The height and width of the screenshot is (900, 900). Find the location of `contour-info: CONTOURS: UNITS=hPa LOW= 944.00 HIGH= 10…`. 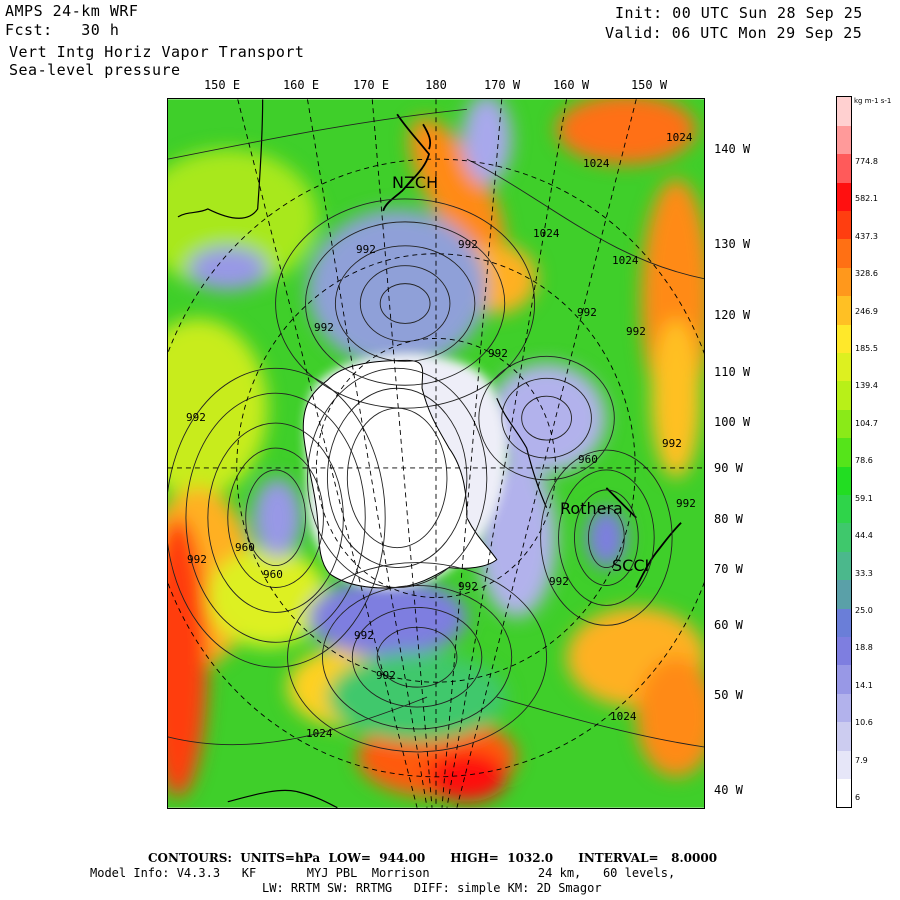

contour-info: CONTOURS: UNITS=hPa LOW= 944.00 HIGH= 10… is located at coordinates (433, 858).